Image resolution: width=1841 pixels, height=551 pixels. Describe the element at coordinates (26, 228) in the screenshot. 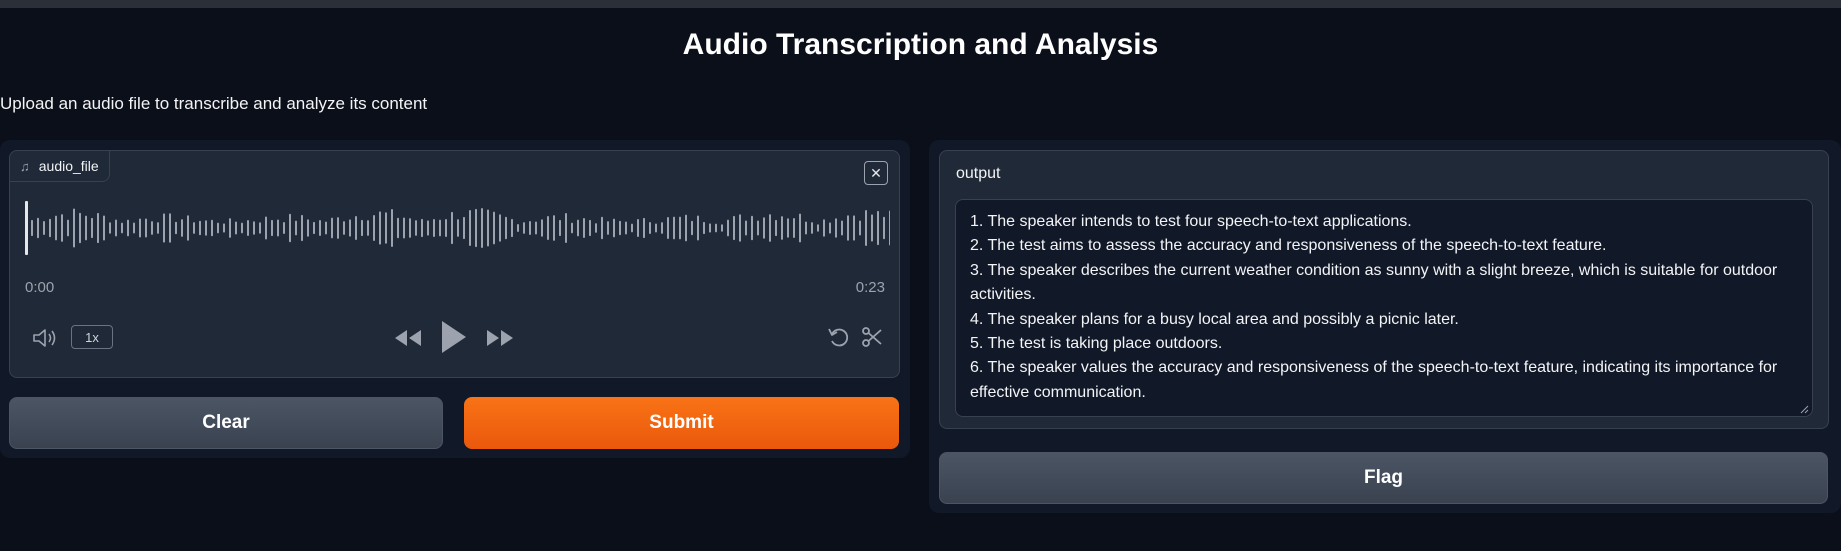

I see `playhead` at that location.